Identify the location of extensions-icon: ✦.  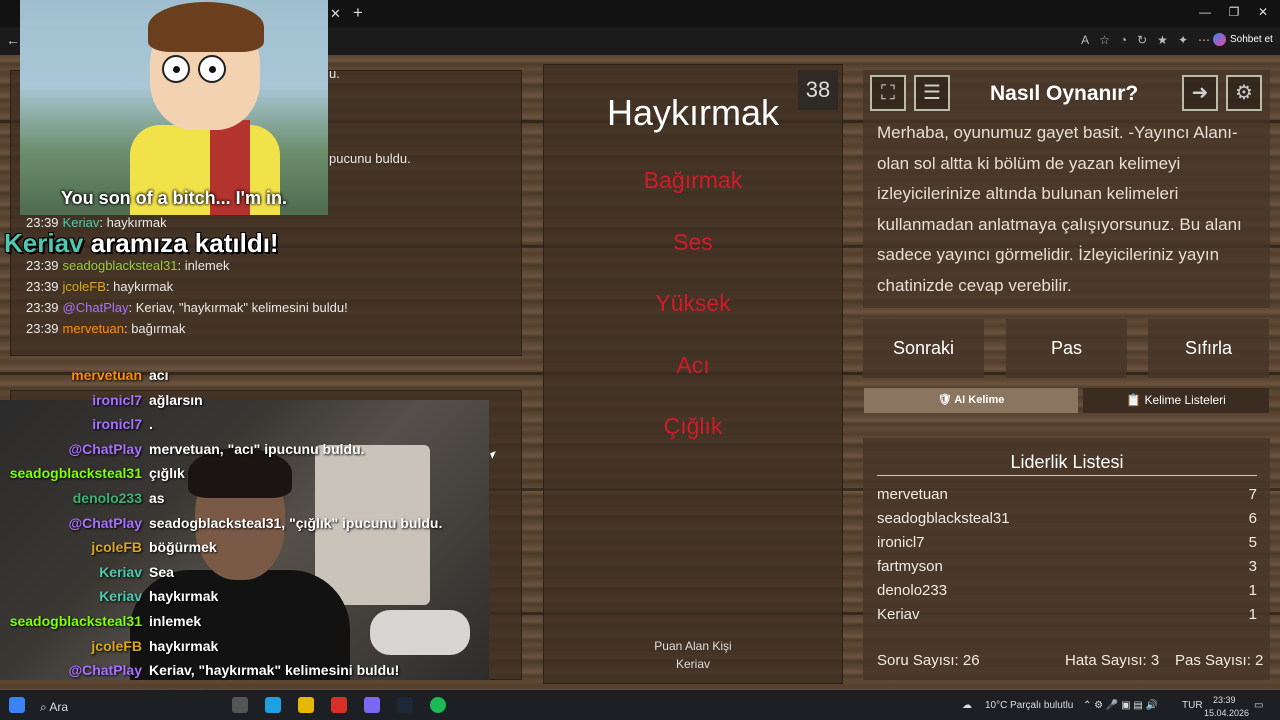
(1183, 40).